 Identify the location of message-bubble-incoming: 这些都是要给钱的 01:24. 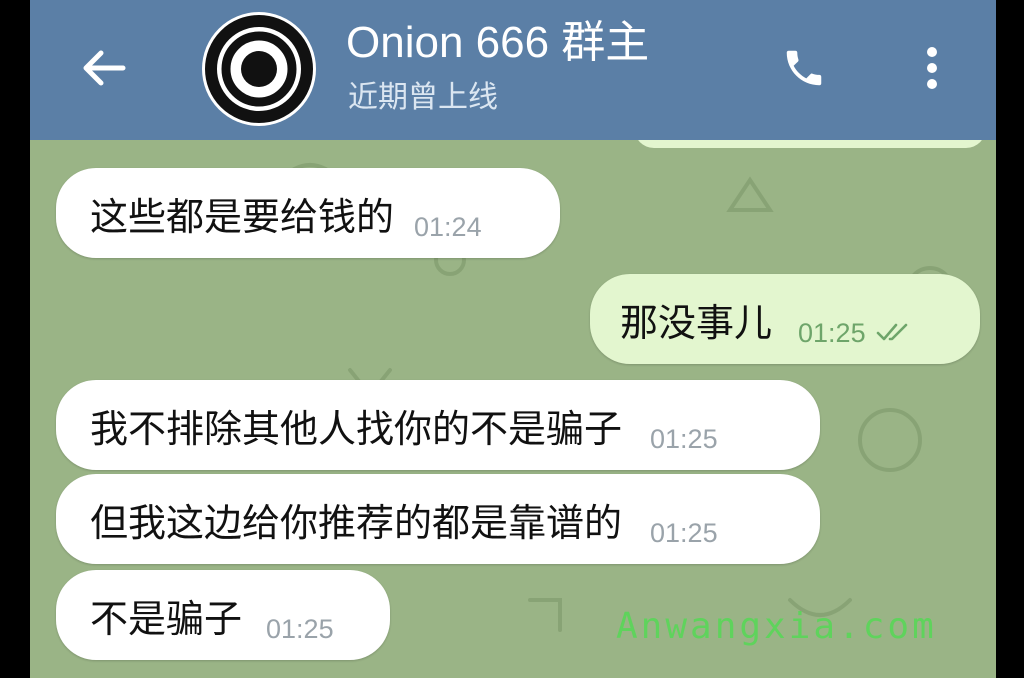
(308, 213).